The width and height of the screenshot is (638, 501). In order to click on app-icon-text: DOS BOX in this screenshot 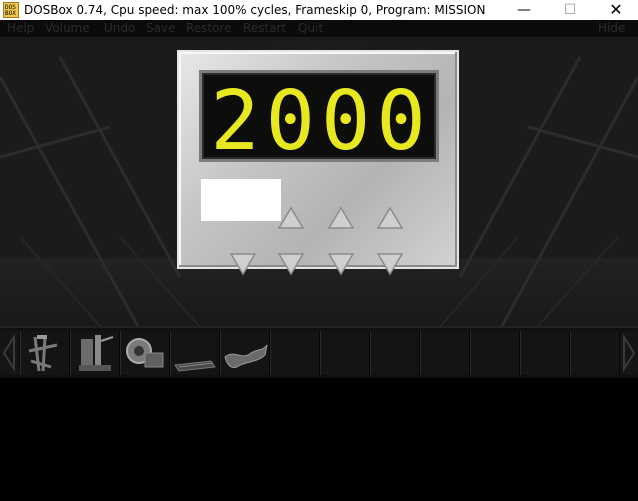, I will do `click(10, 10)`.